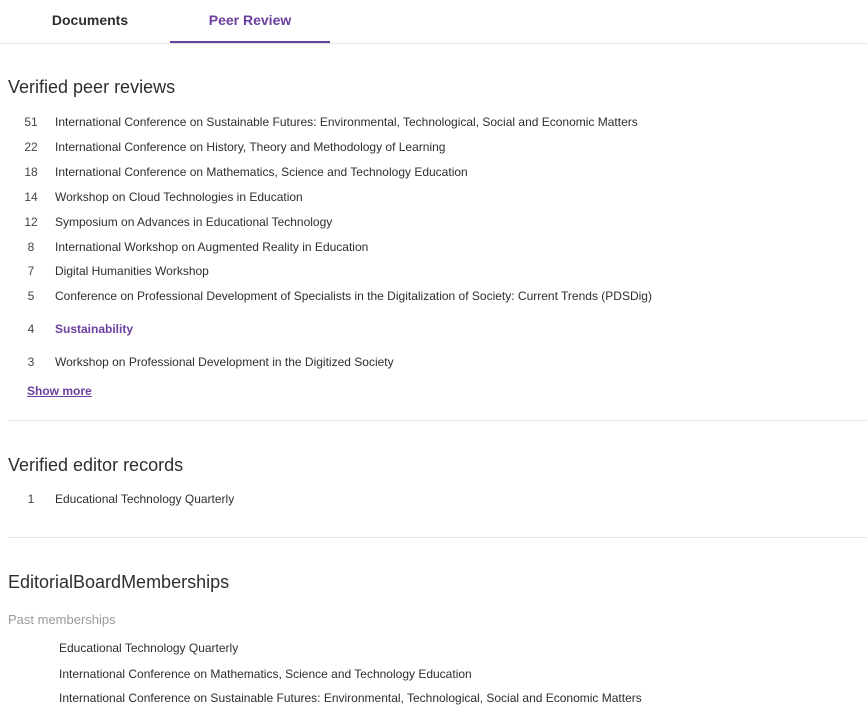  I want to click on editor-records-heading: Verified editor records, so click(96, 465).